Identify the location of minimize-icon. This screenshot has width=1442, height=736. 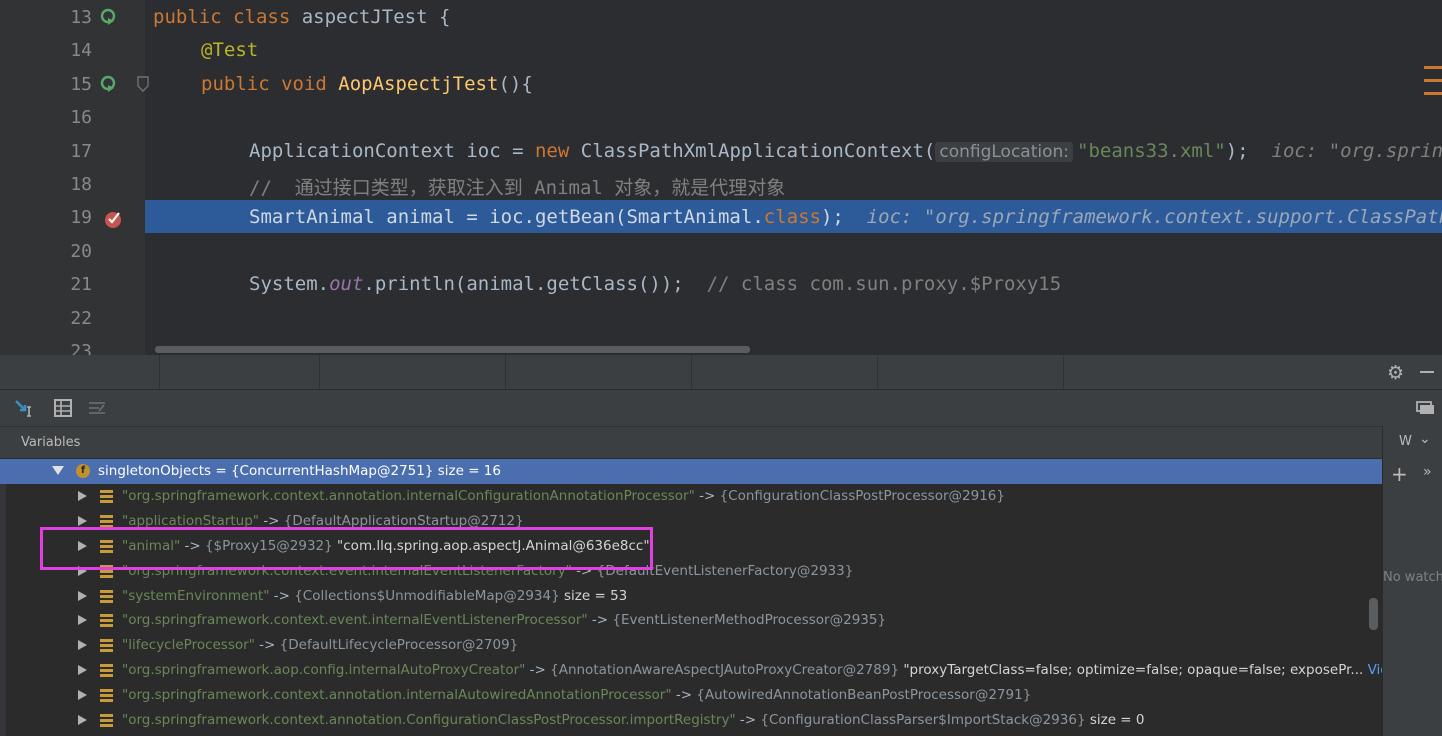
(1427, 372).